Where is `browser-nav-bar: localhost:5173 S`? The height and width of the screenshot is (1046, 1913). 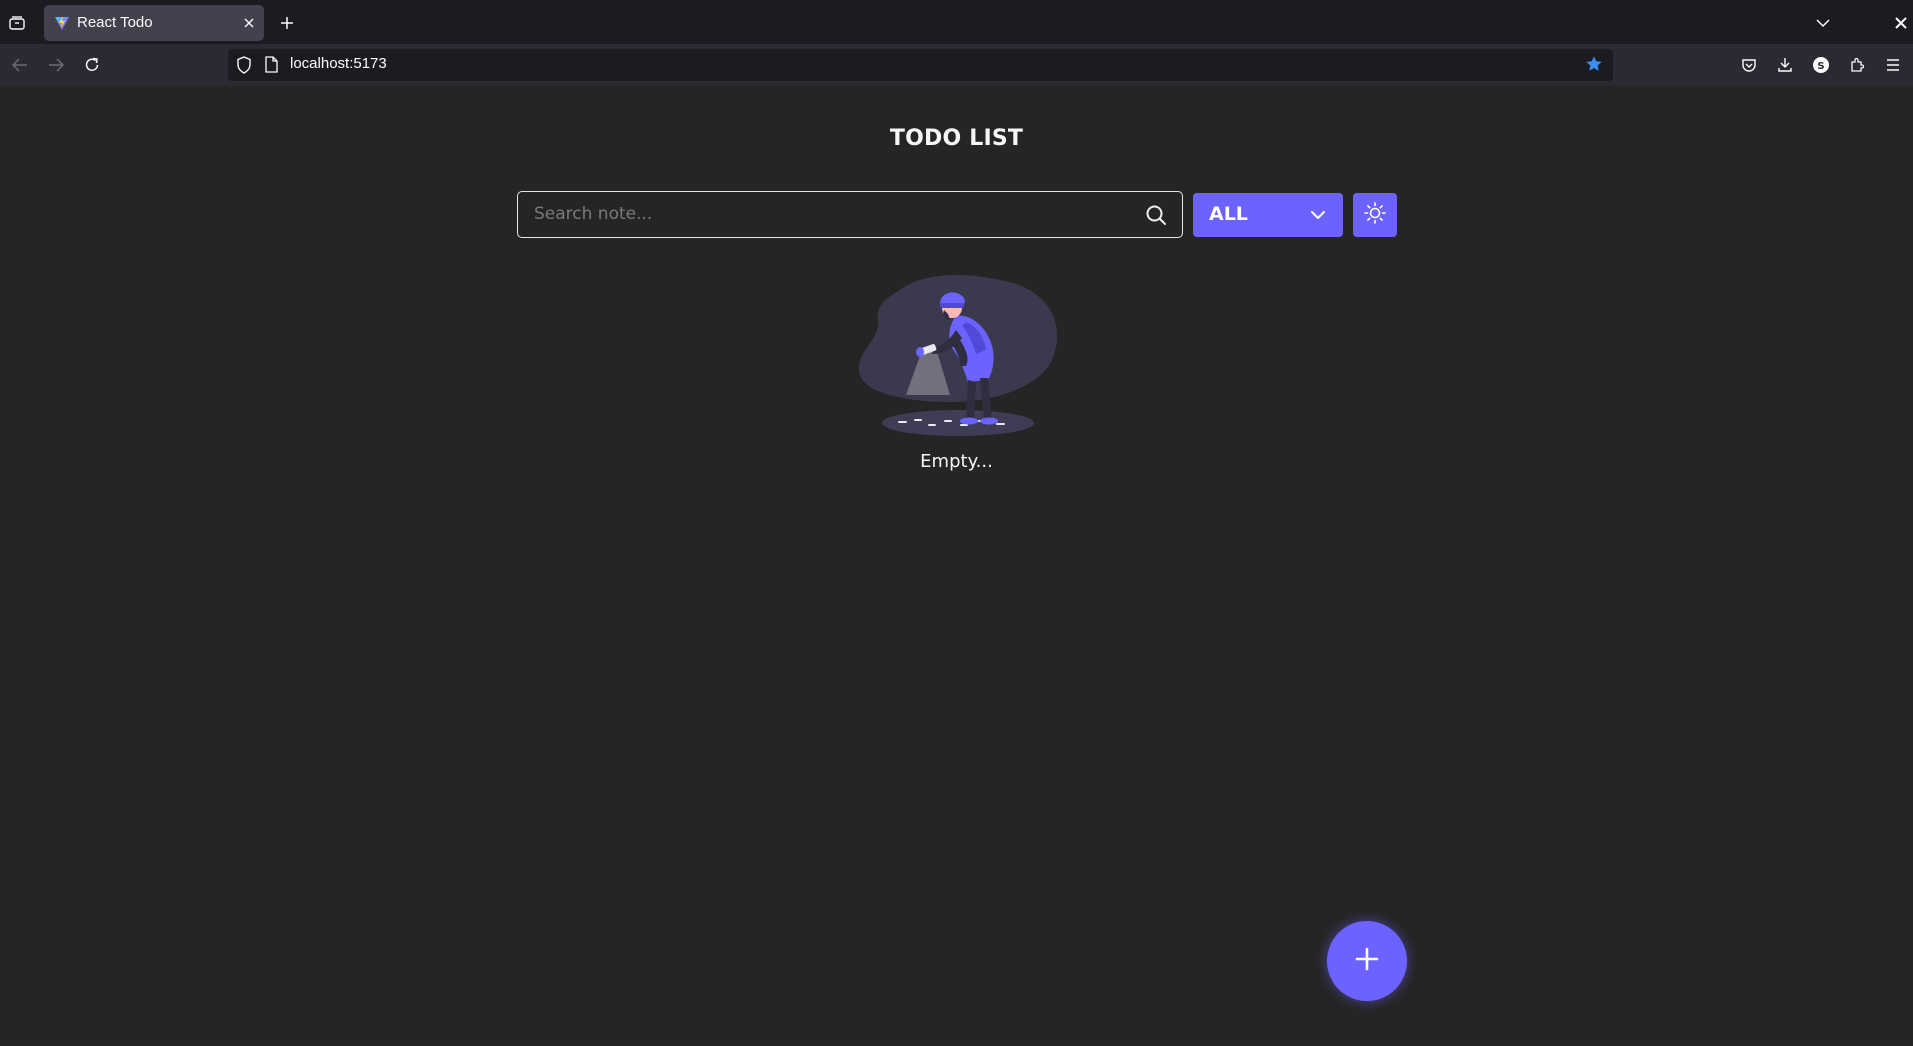
browser-nav-bar: localhost:5173 S is located at coordinates (956, 65).